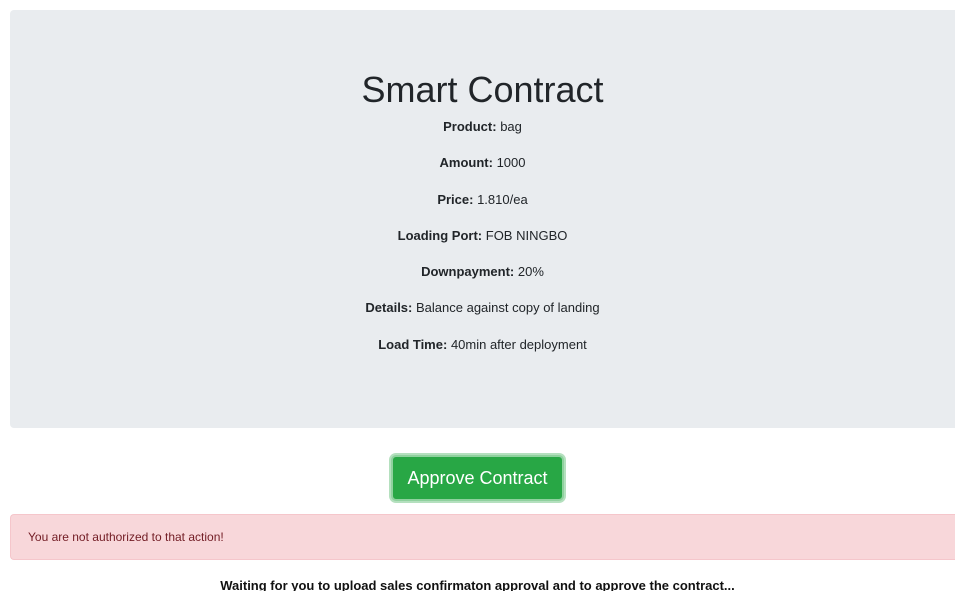  What do you see at coordinates (413, 344) in the screenshot?
I see `field-load-time-label: Load Time:` at bounding box center [413, 344].